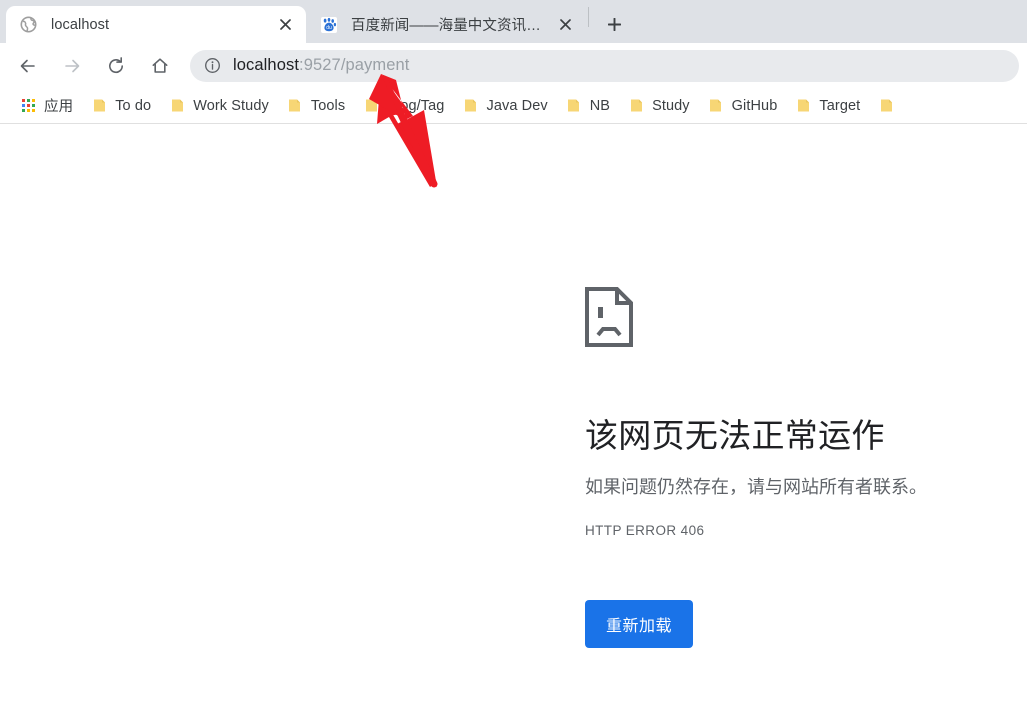 Image resolution: width=1027 pixels, height=715 pixels. I want to click on forward-arrow-icon, so click(72, 66).